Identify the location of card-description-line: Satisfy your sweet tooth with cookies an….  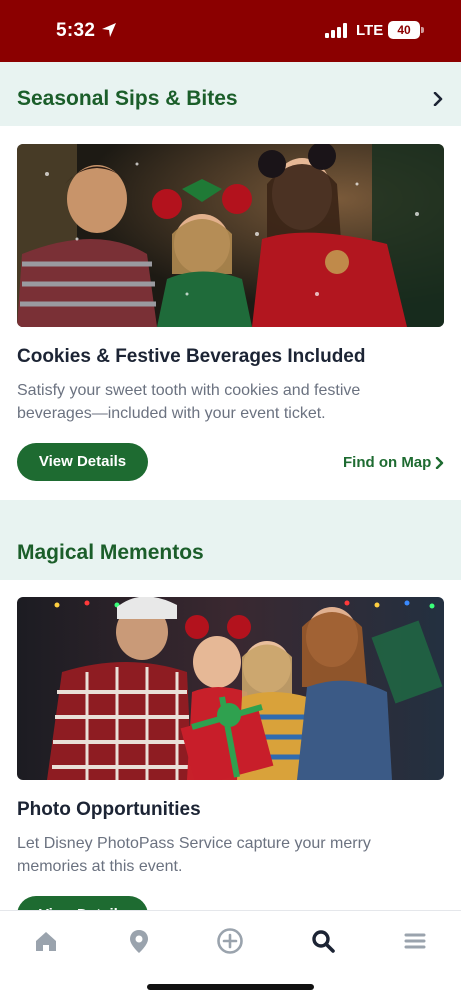
(189, 390).